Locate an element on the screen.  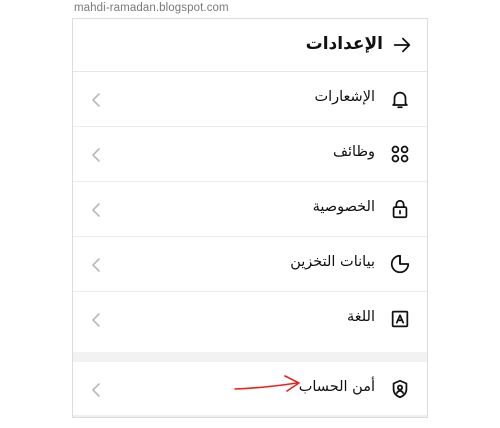
page-title: الإعدادات is located at coordinates (344, 44).